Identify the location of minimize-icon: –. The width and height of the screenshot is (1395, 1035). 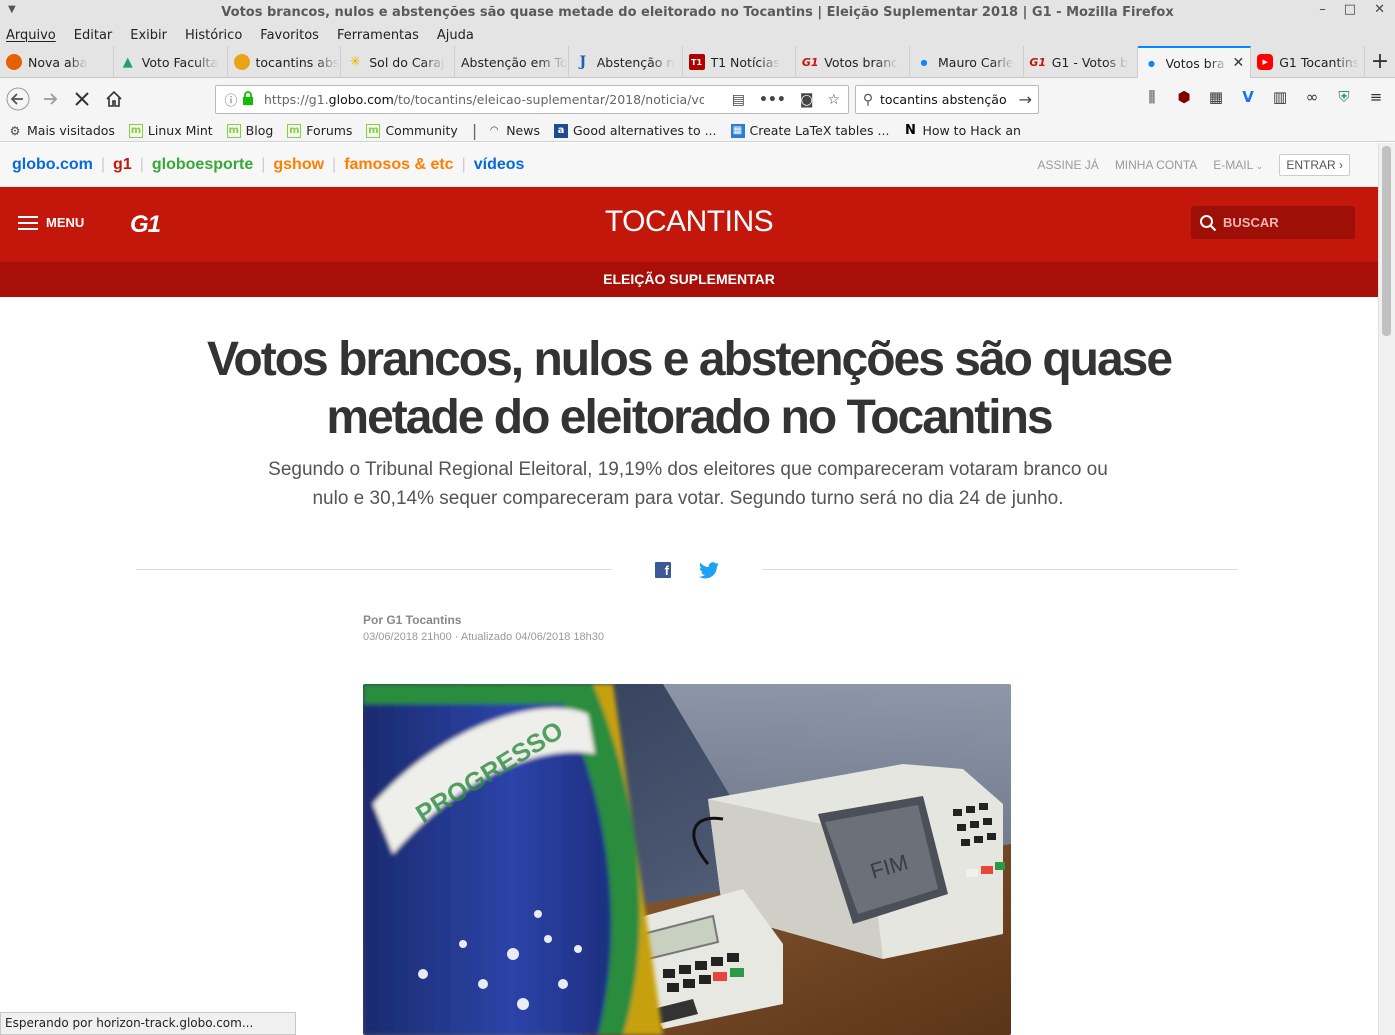
(1322, 9).